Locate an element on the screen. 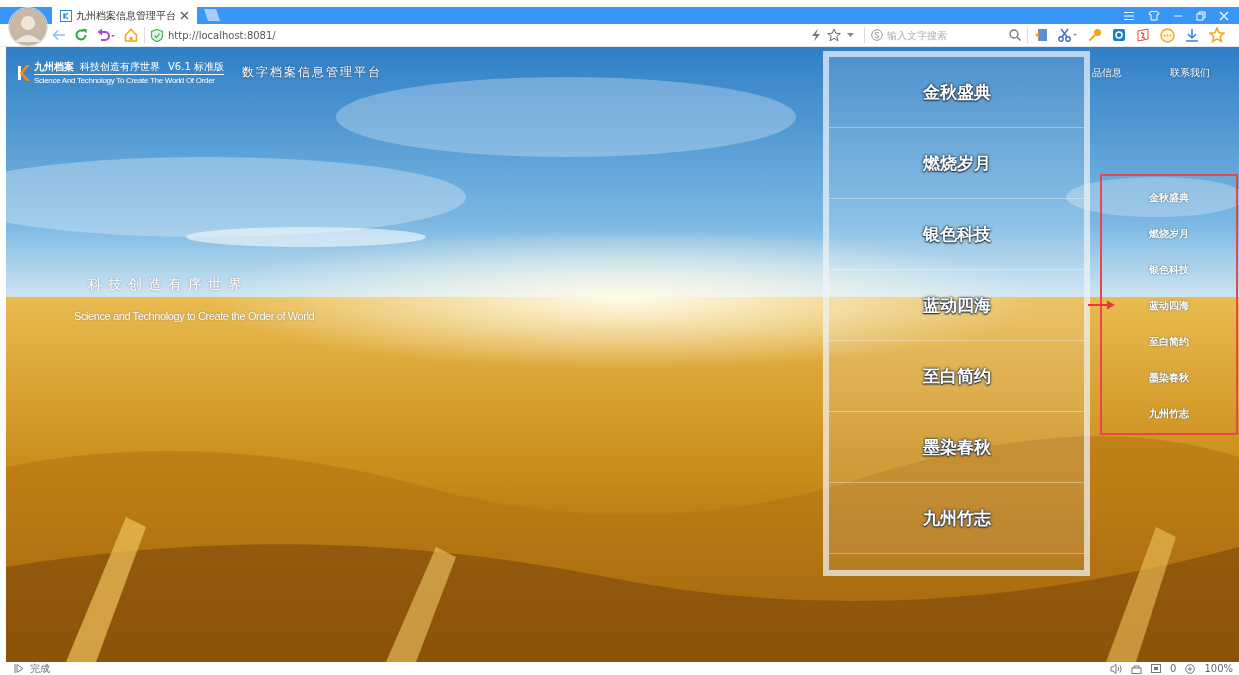 Image resolution: width=1239 pixels, height=675 pixels. version-label: V6.1 标准版 is located at coordinates (196, 67).